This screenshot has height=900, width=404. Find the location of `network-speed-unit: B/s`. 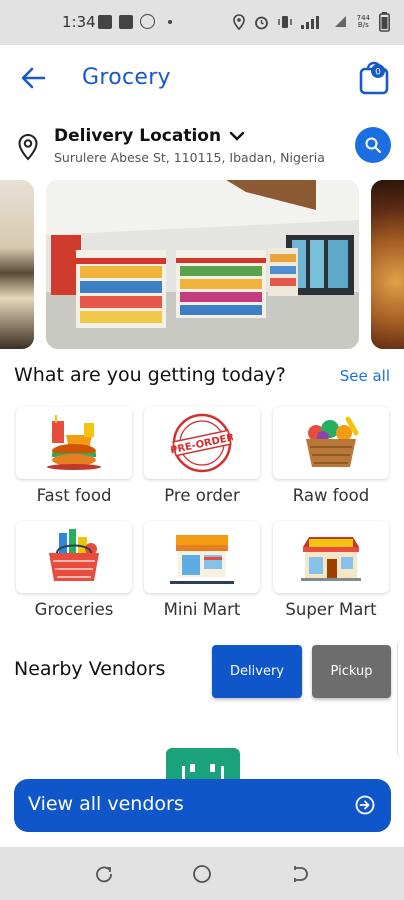

network-speed-unit: B/s is located at coordinates (363, 25).